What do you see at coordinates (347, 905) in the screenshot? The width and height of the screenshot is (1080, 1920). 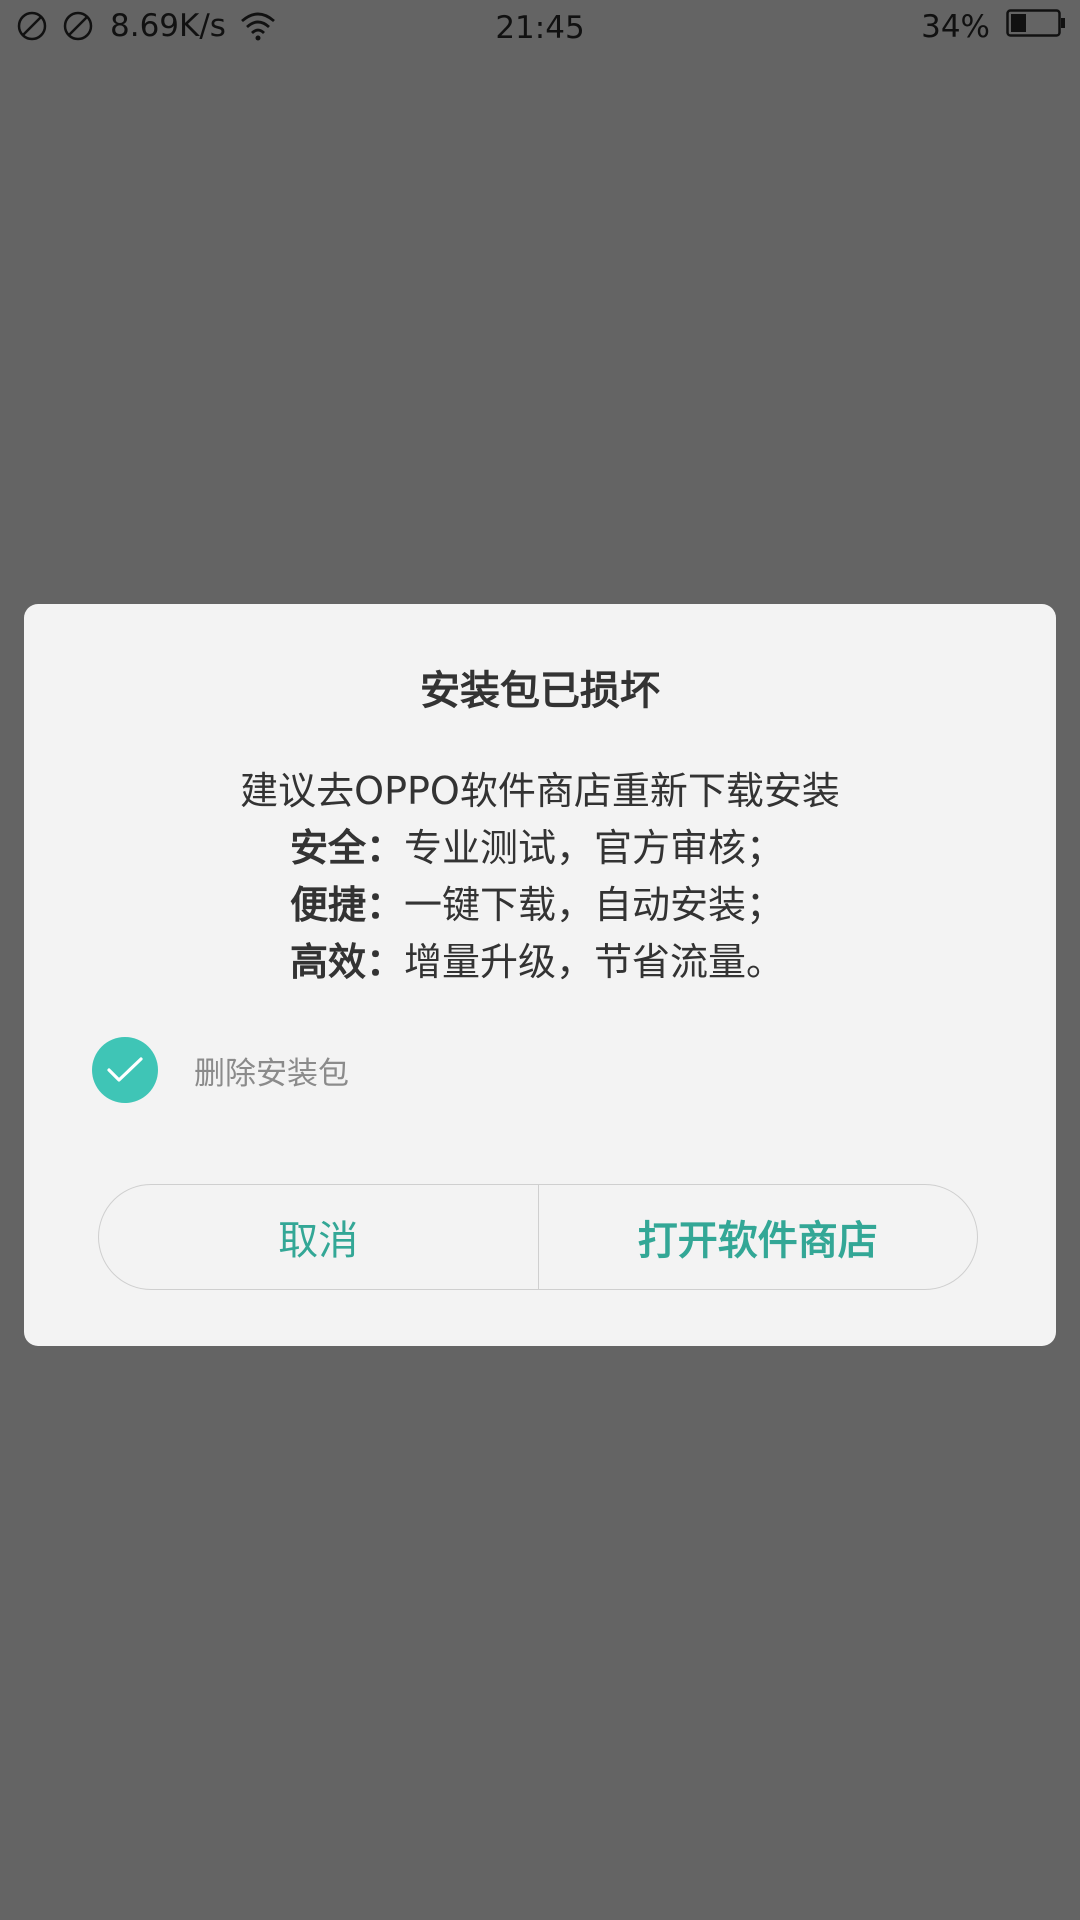 I see `feature-key: 便捷：` at bounding box center [347, 905].